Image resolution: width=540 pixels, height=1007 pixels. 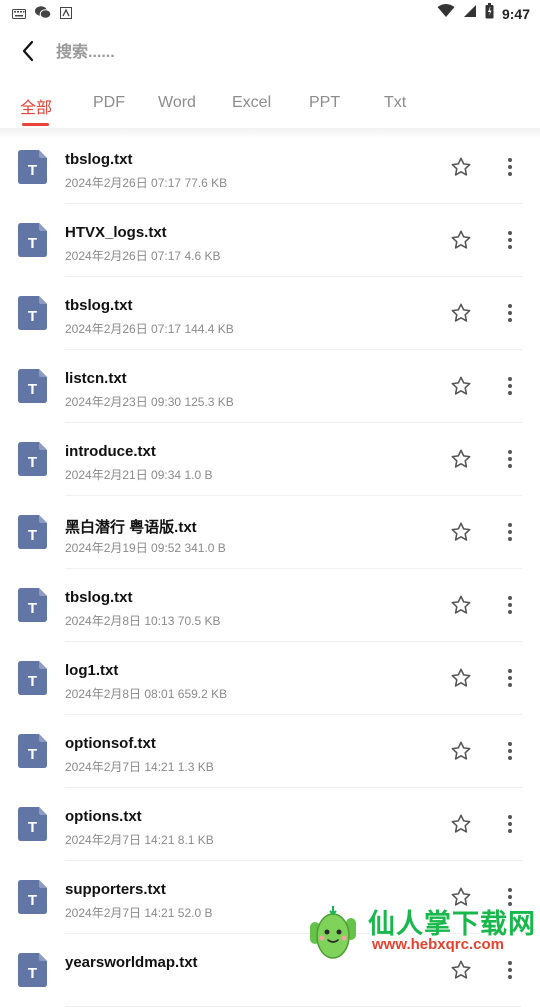 What do you see at coordinates (177, 103) in the screenshot?
I see `tab-word: Word` at bounding box center [177, 103].